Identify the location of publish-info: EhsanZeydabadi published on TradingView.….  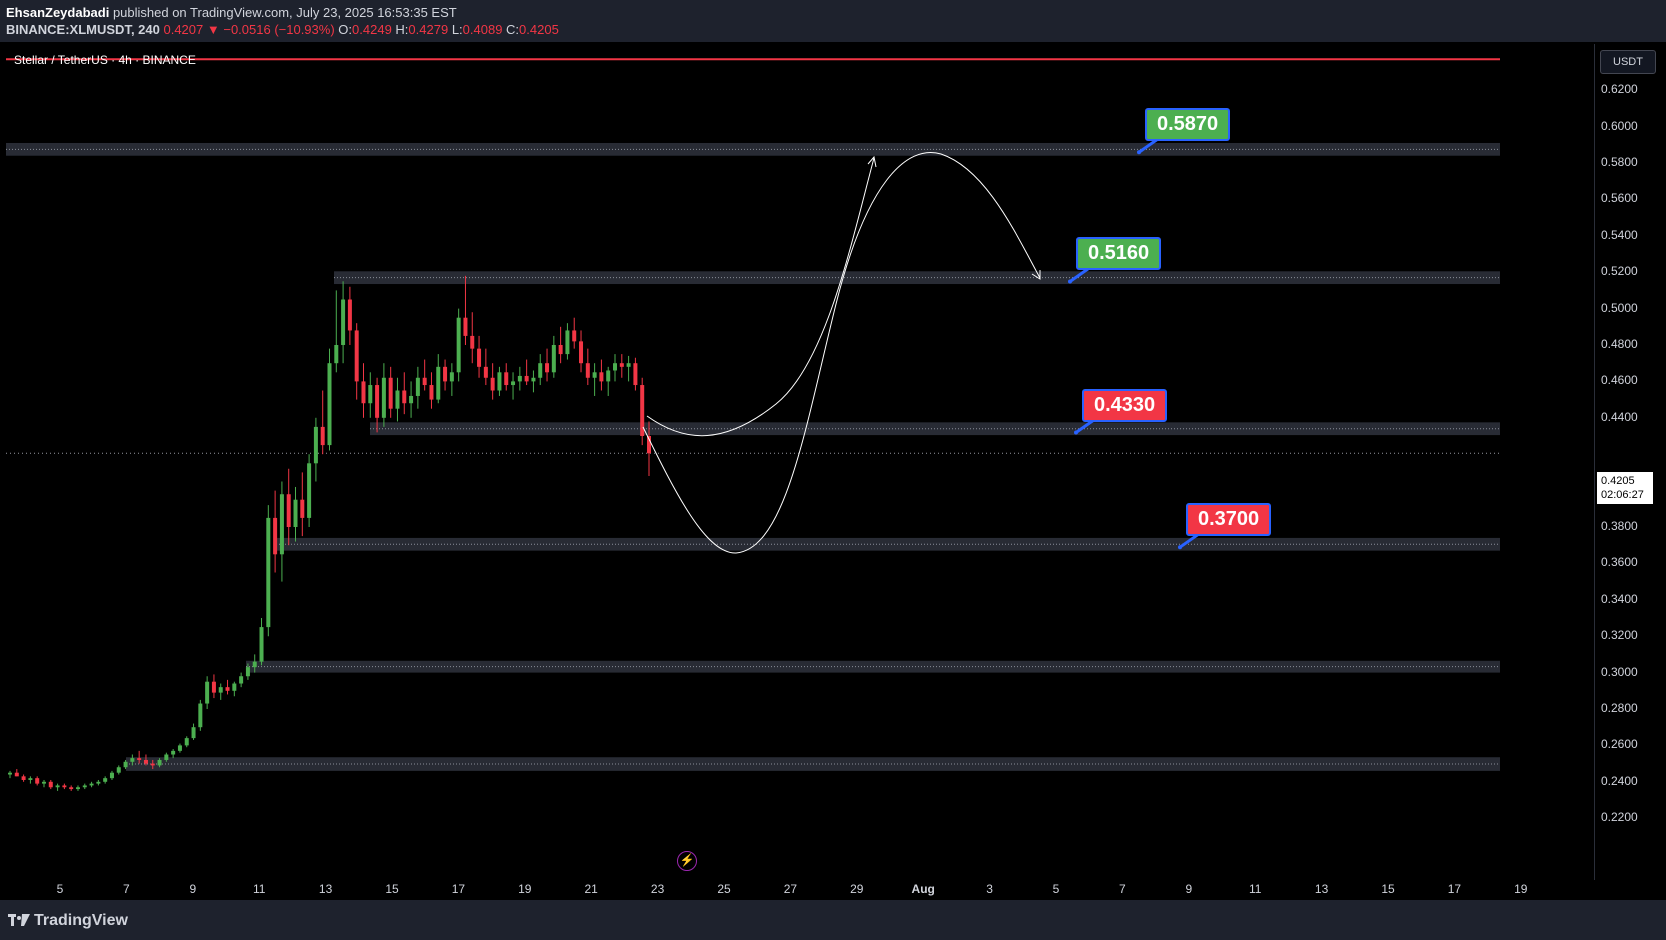
(231, 12).